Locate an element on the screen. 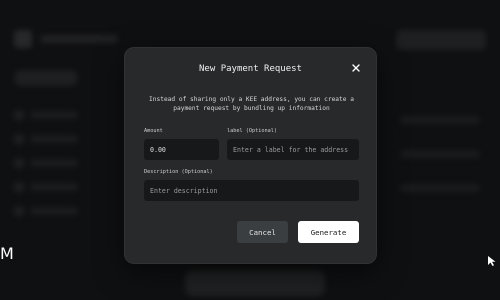  address-label-label: label (Optional) is located at coordinates (252, 131).